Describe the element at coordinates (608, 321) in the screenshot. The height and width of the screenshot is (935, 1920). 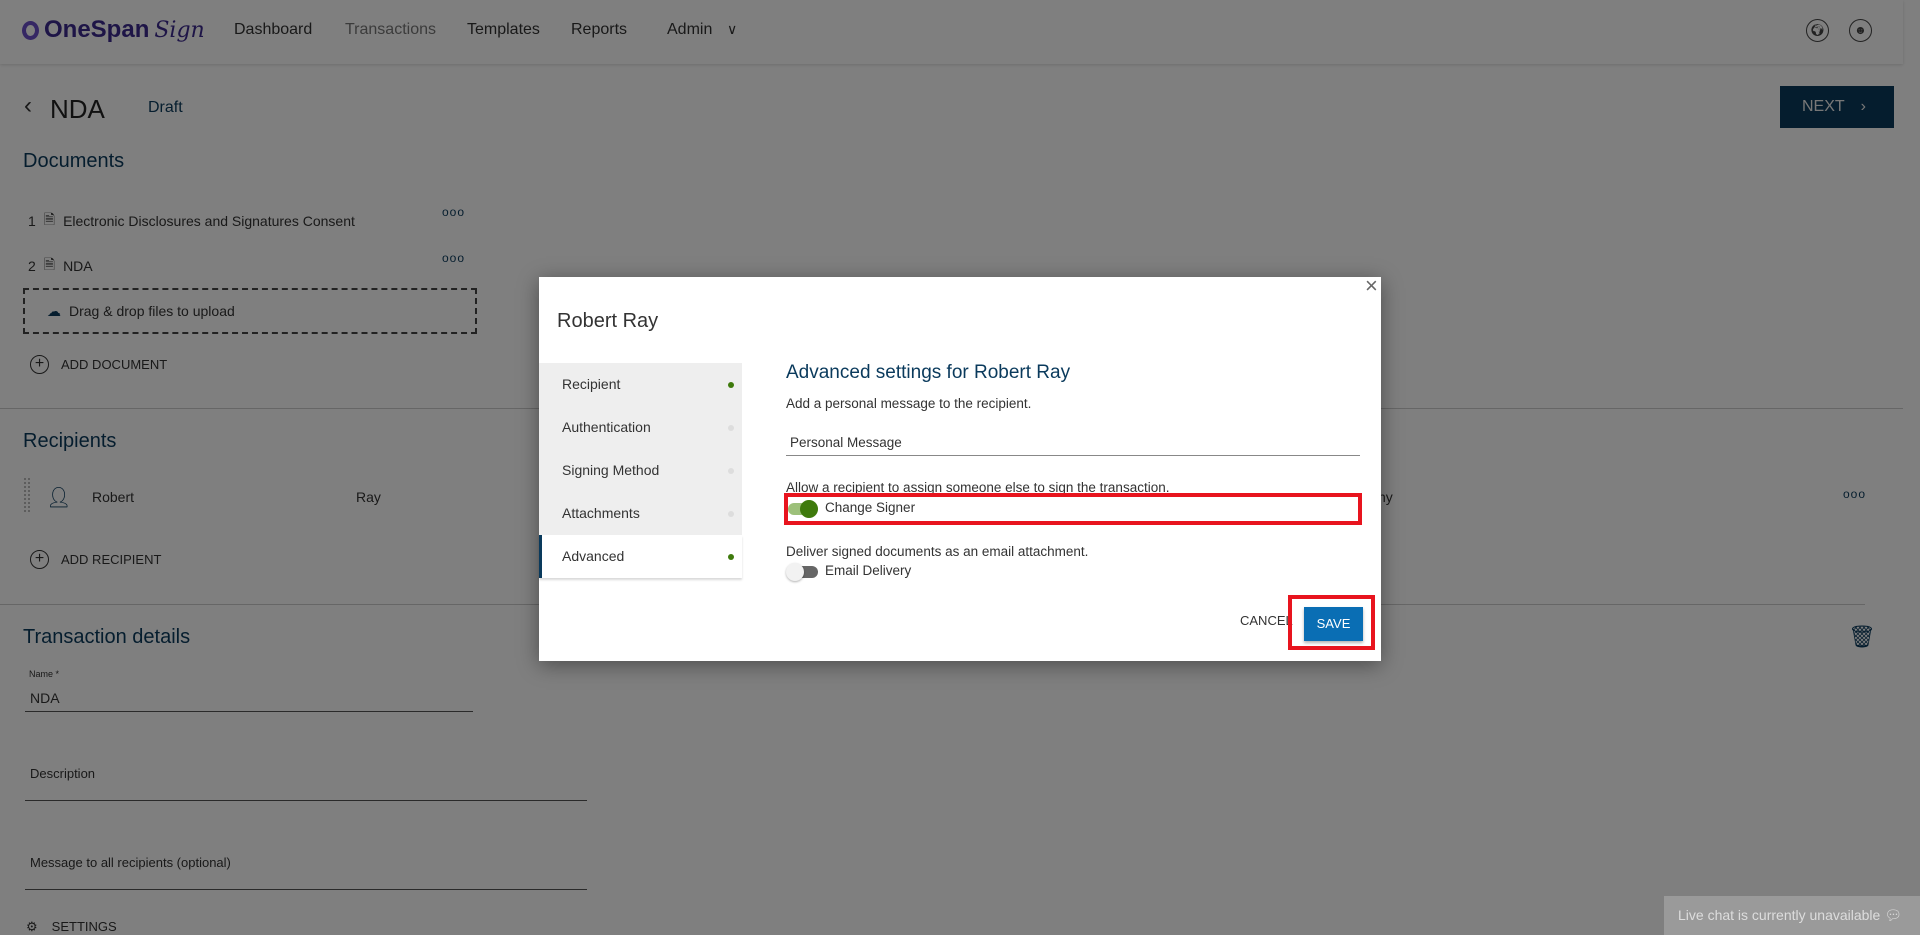
I see `dialog-title: Robert Ray` at that location.